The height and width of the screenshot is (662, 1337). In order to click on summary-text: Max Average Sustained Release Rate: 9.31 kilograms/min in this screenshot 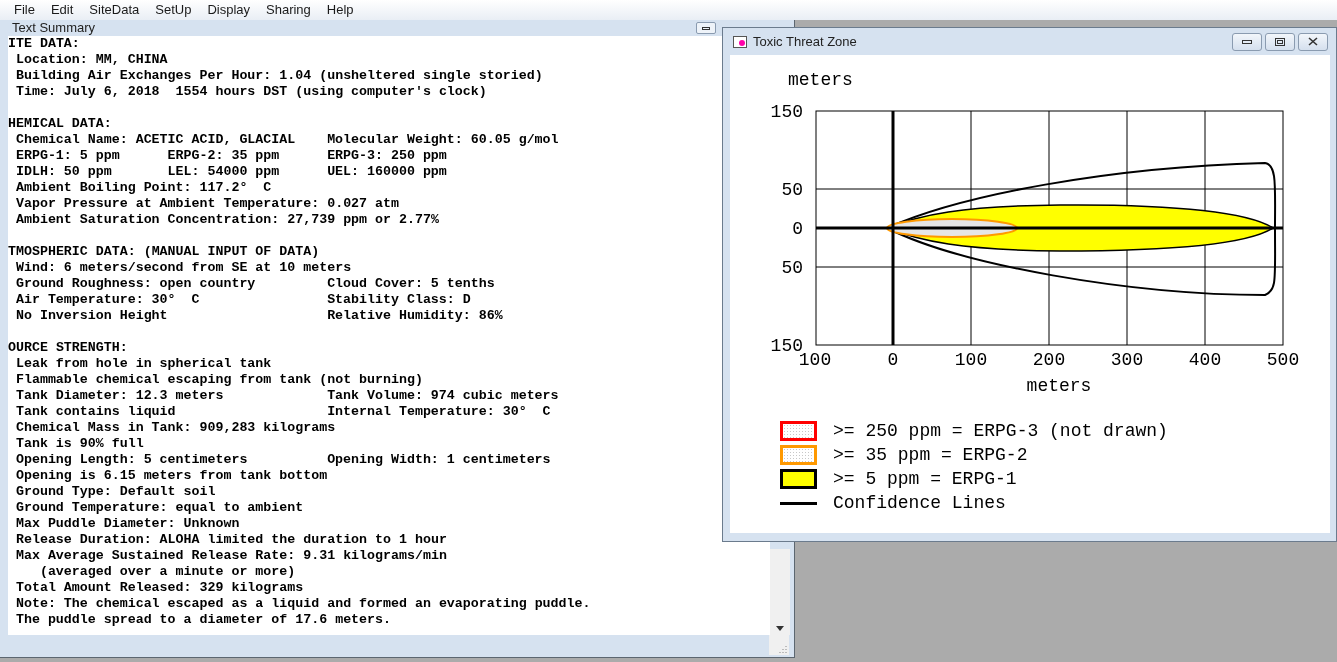, I will do `click(231, 555)`.